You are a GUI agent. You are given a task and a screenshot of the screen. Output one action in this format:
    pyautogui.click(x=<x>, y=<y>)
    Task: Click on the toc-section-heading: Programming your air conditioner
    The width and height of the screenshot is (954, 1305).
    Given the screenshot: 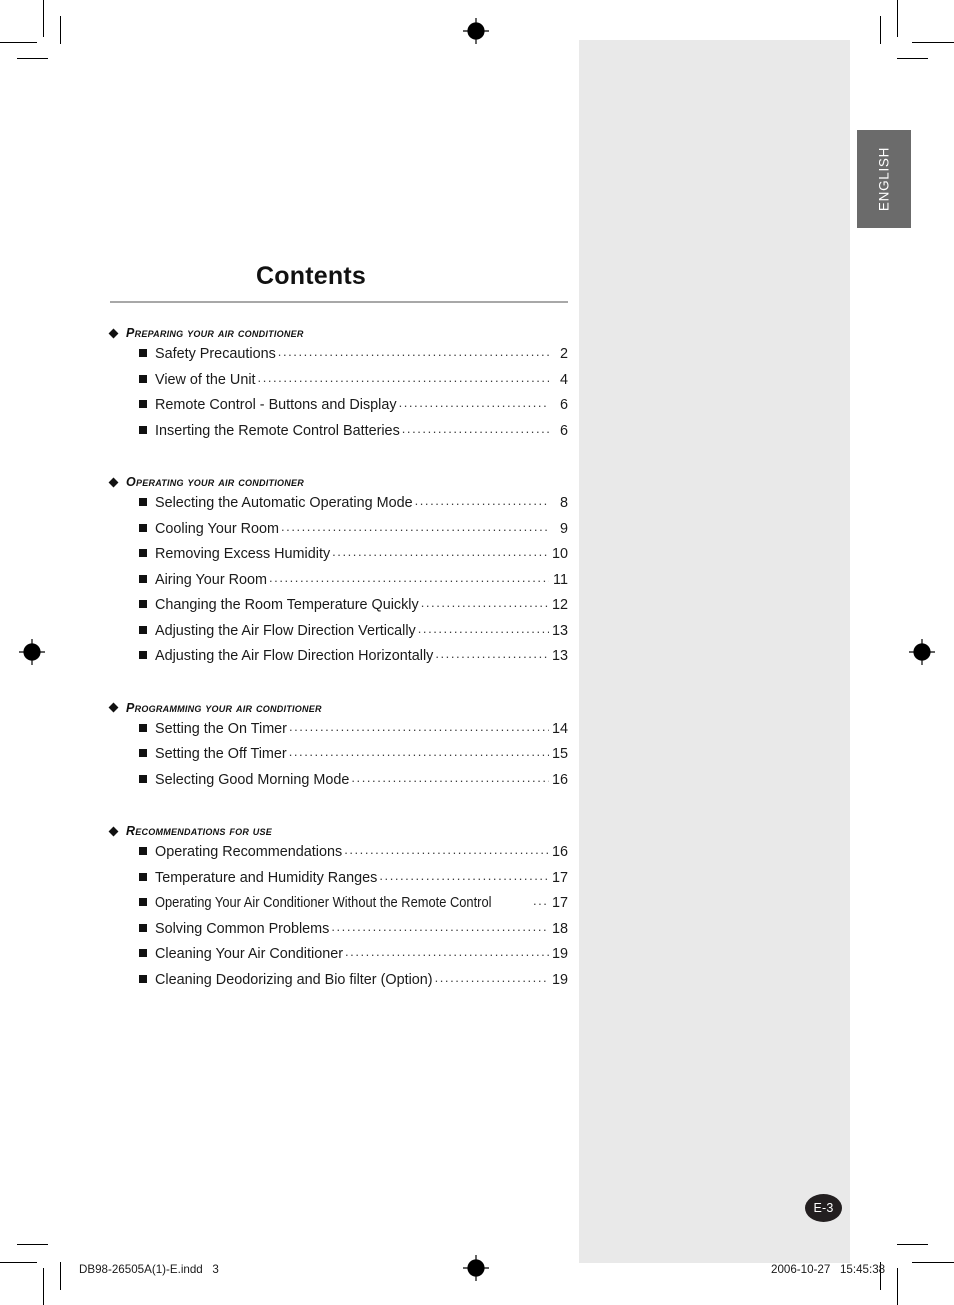 What is the action you would take?
    pyautogui.click(x=338, y=707)
    